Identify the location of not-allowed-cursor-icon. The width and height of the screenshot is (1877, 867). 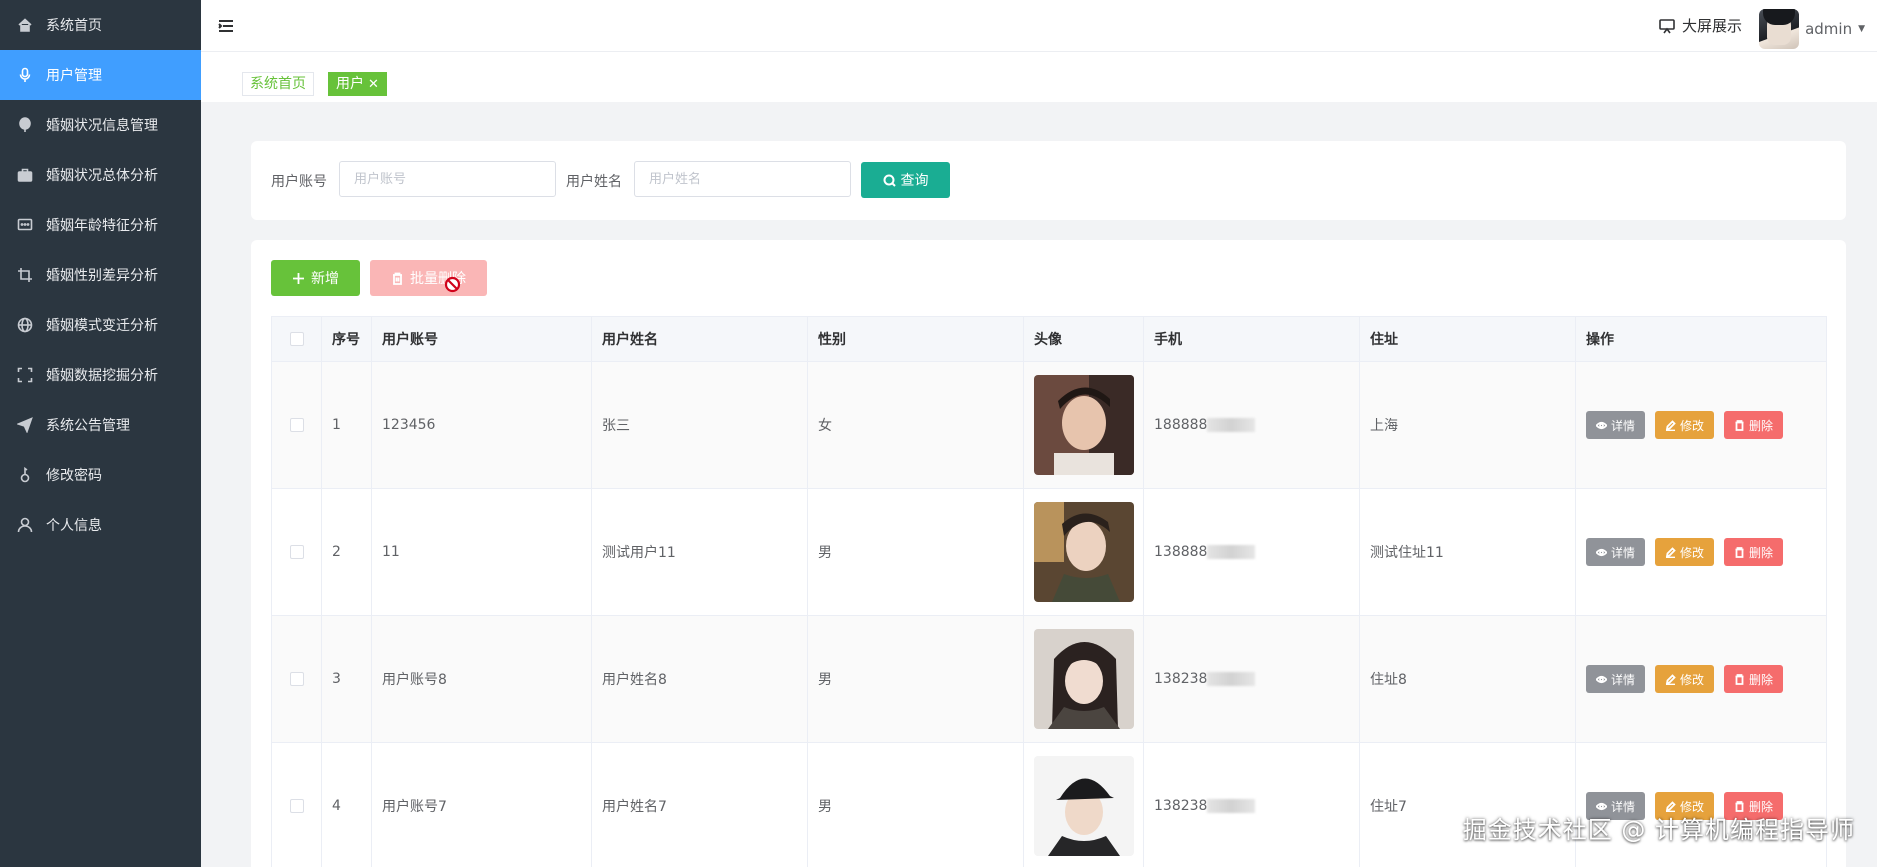
(452, 284).